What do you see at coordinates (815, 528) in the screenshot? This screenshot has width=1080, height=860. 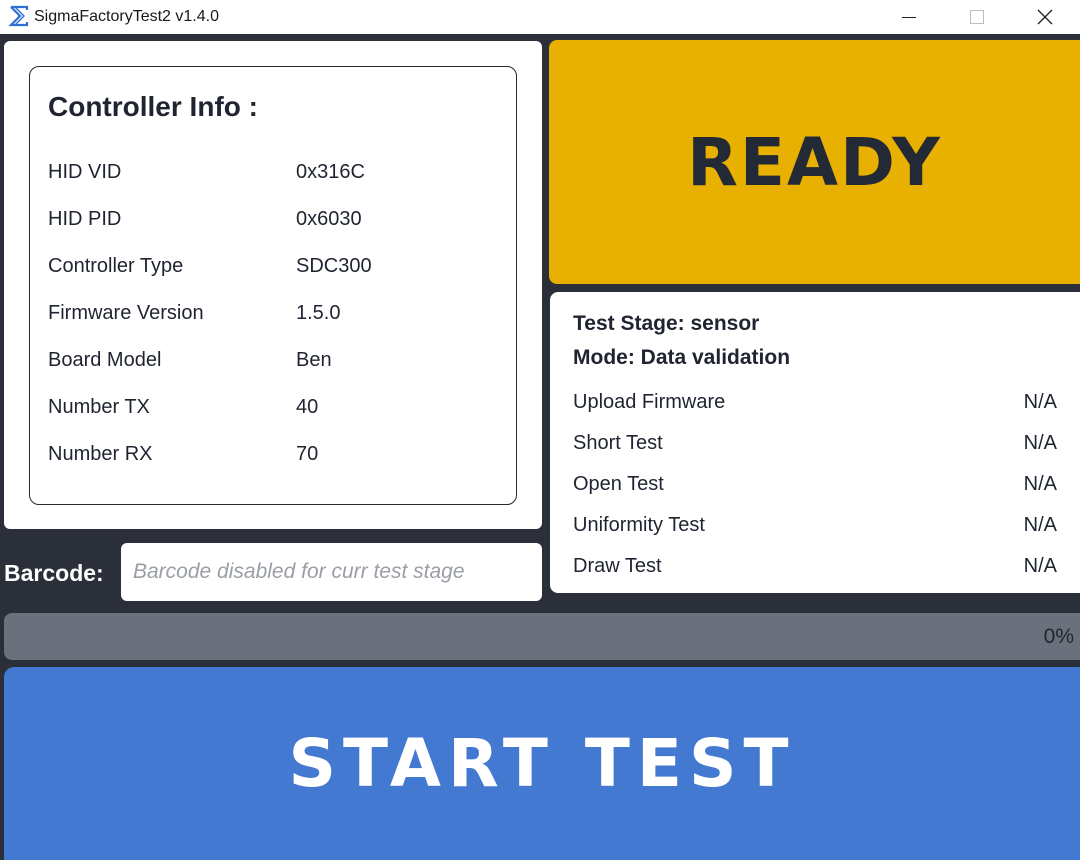 I see `test-row-uniformity-test: Uniformity Test N/A` at bounding box center [815, 528].